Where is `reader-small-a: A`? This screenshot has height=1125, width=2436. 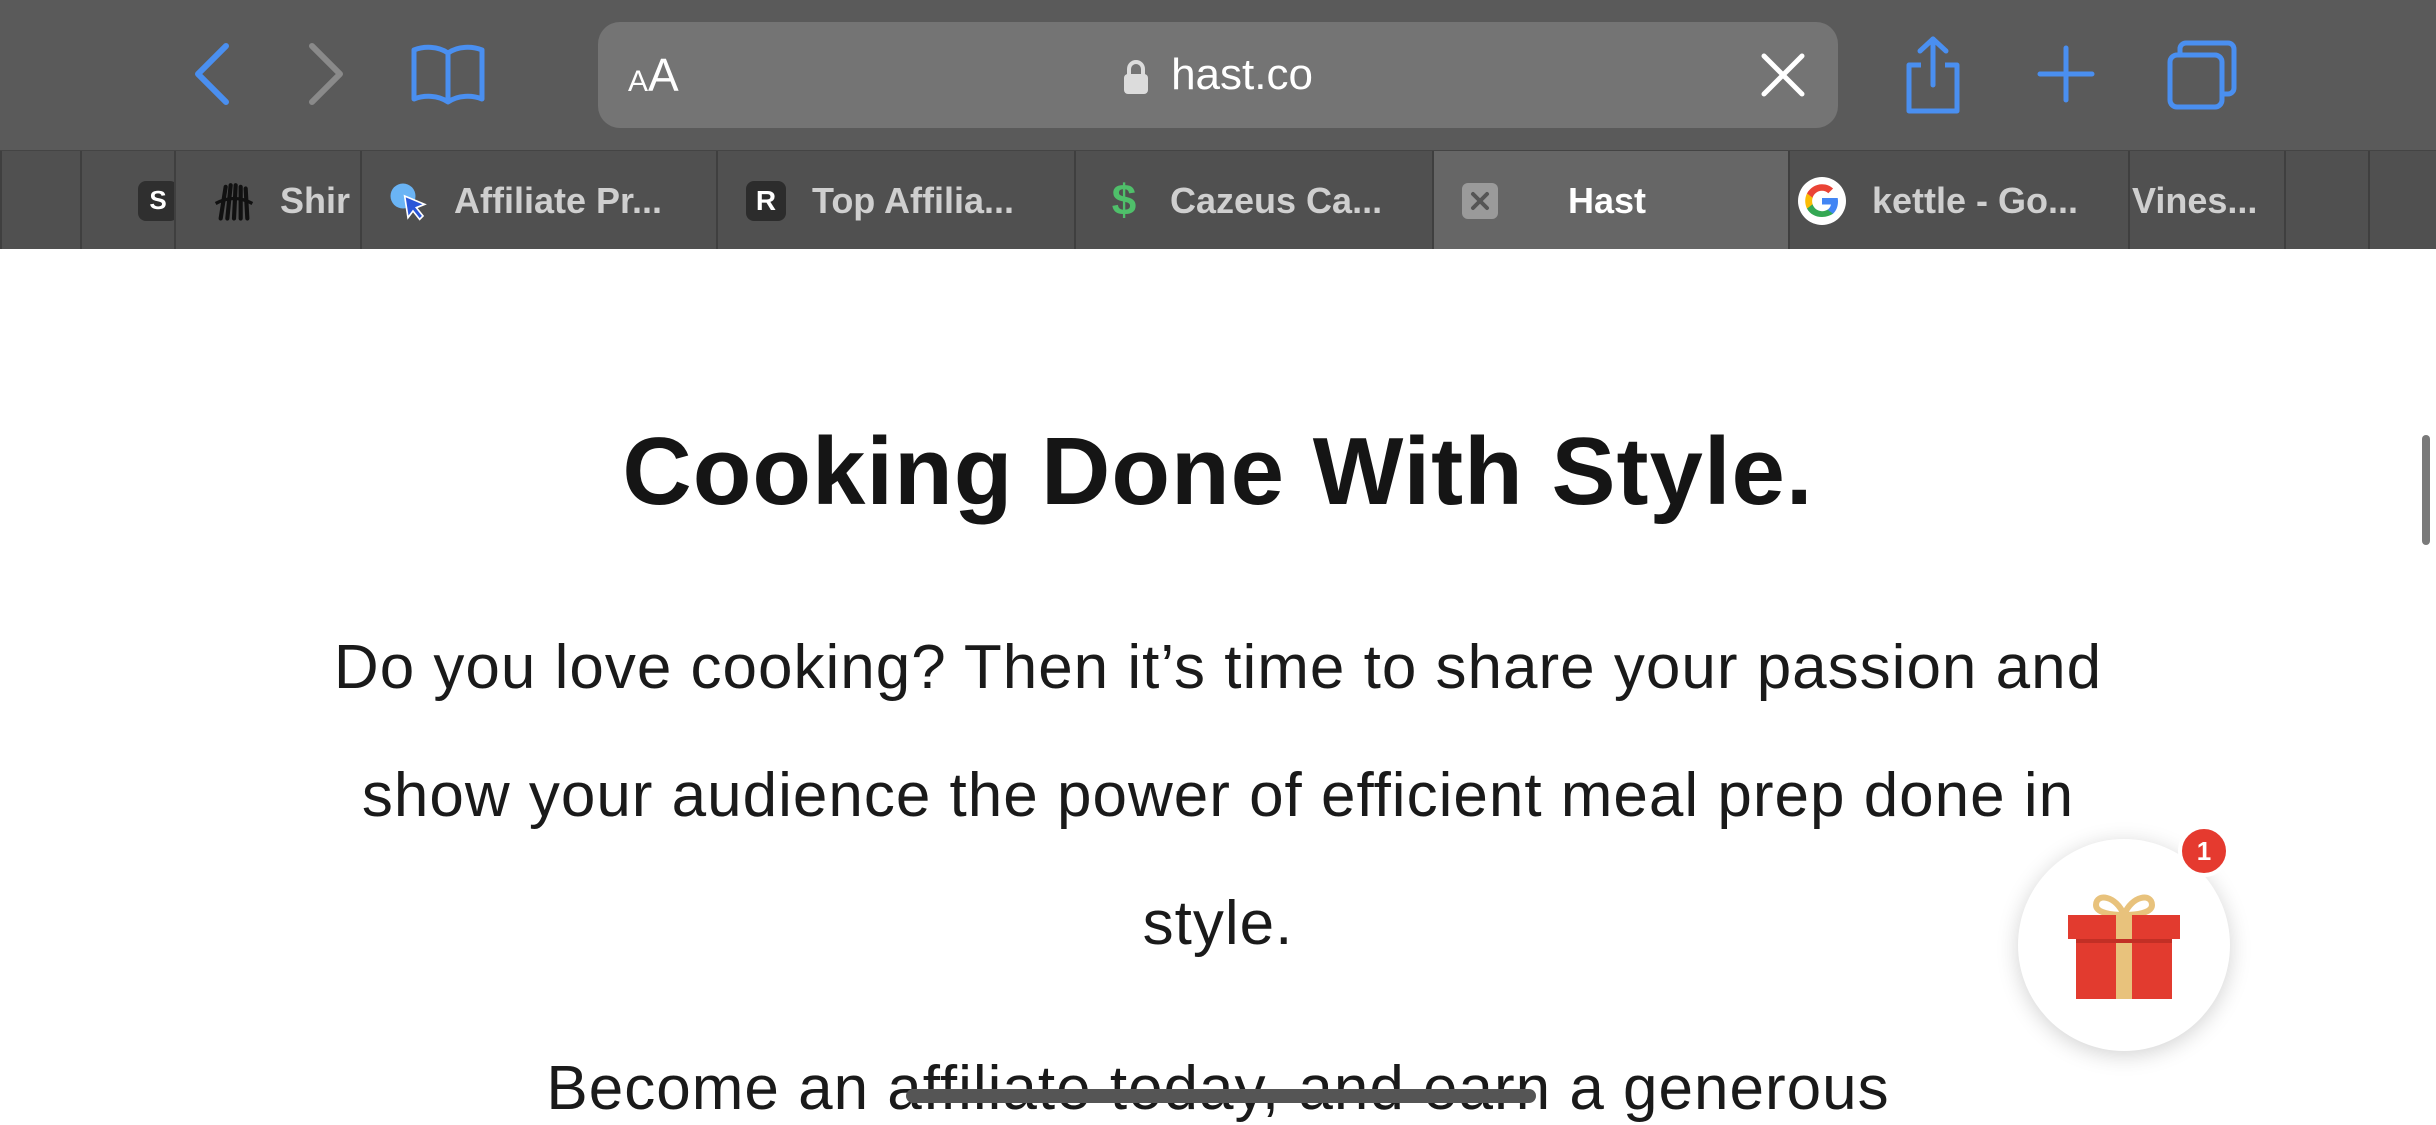 reader-small-a: A is located at coordinates (638, 81).